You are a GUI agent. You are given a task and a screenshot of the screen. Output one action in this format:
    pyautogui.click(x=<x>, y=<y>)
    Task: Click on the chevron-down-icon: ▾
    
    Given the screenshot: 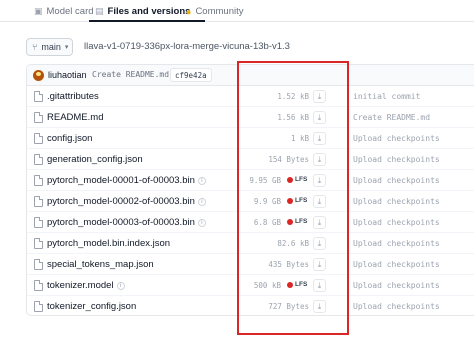 What is the action you would take?
    pyautogui.click(x=66, y=47)
    